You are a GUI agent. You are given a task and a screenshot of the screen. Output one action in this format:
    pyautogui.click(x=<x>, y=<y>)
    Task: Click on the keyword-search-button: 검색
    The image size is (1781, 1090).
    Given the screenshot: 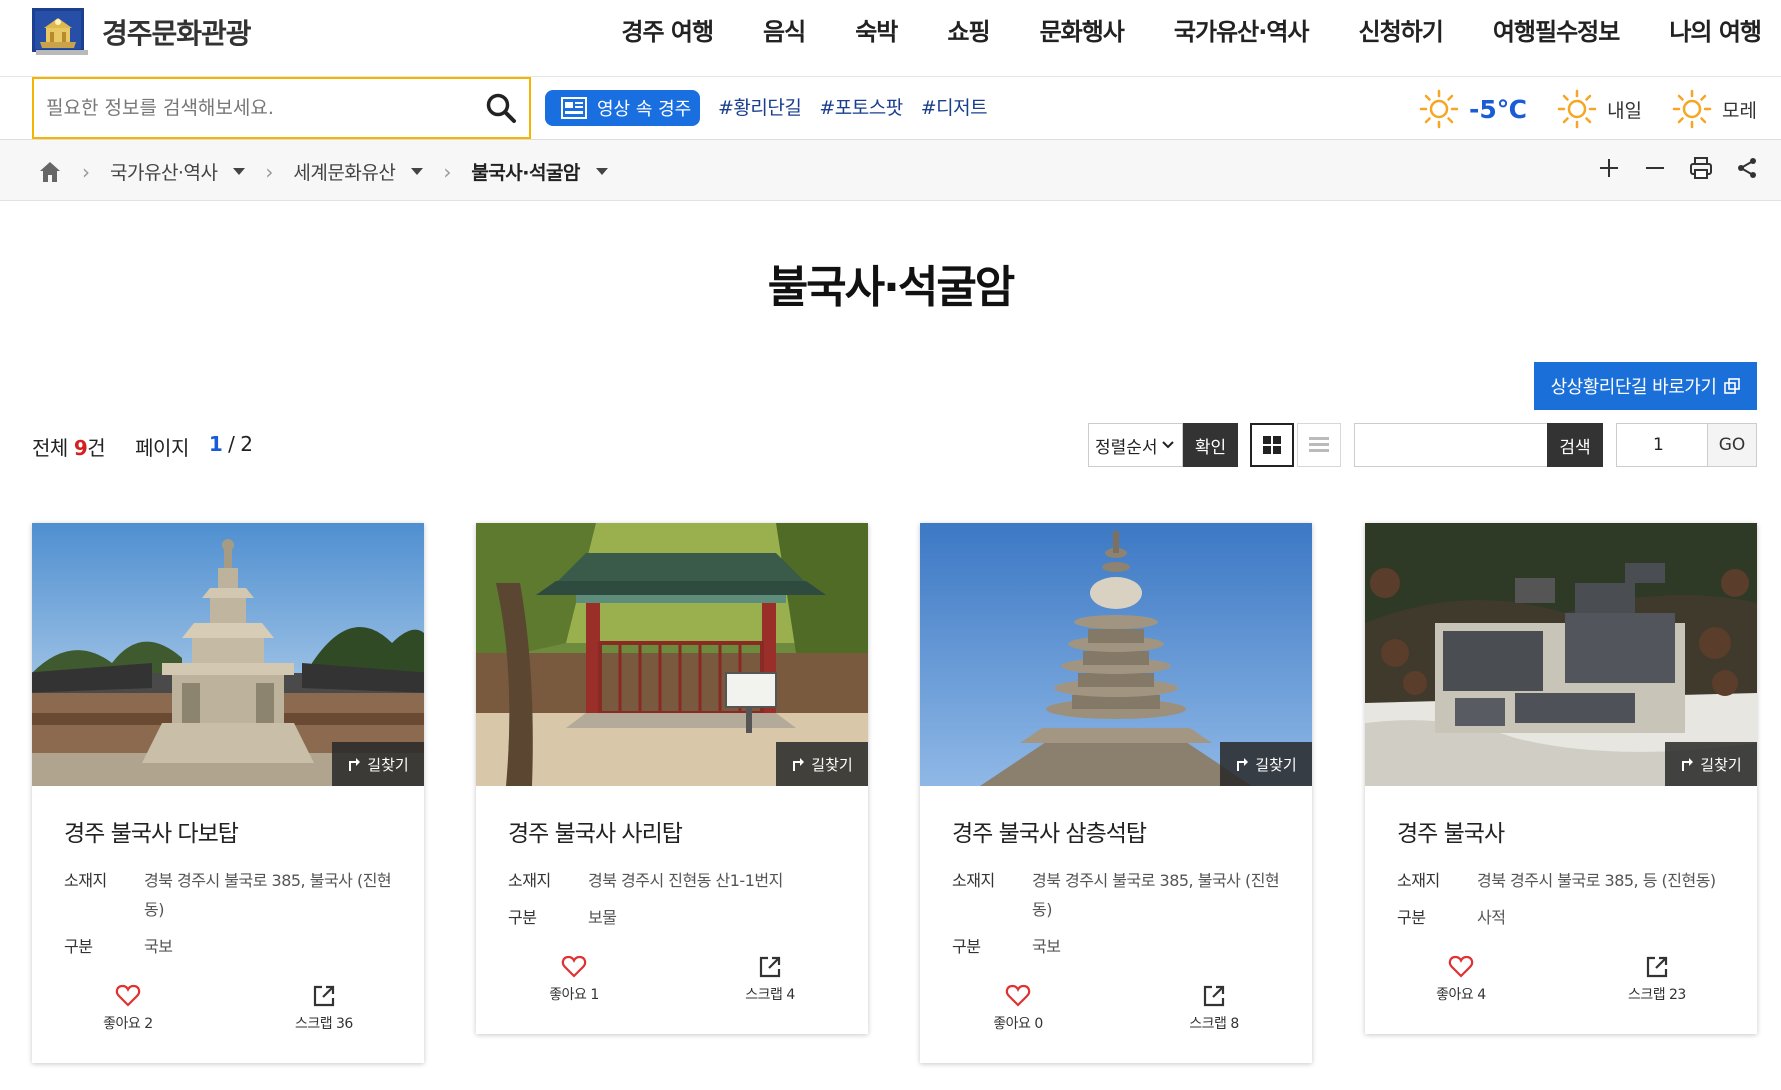 What is the action you would take?
    pyautogui.click(x=1575, y=445)
    